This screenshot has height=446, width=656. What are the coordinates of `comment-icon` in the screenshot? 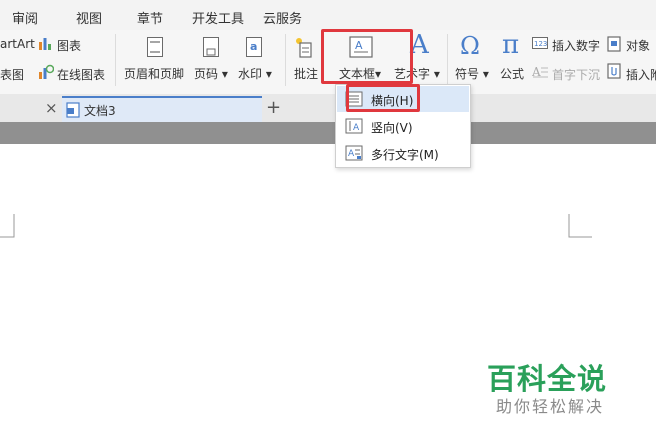 It's located at (304, 48).